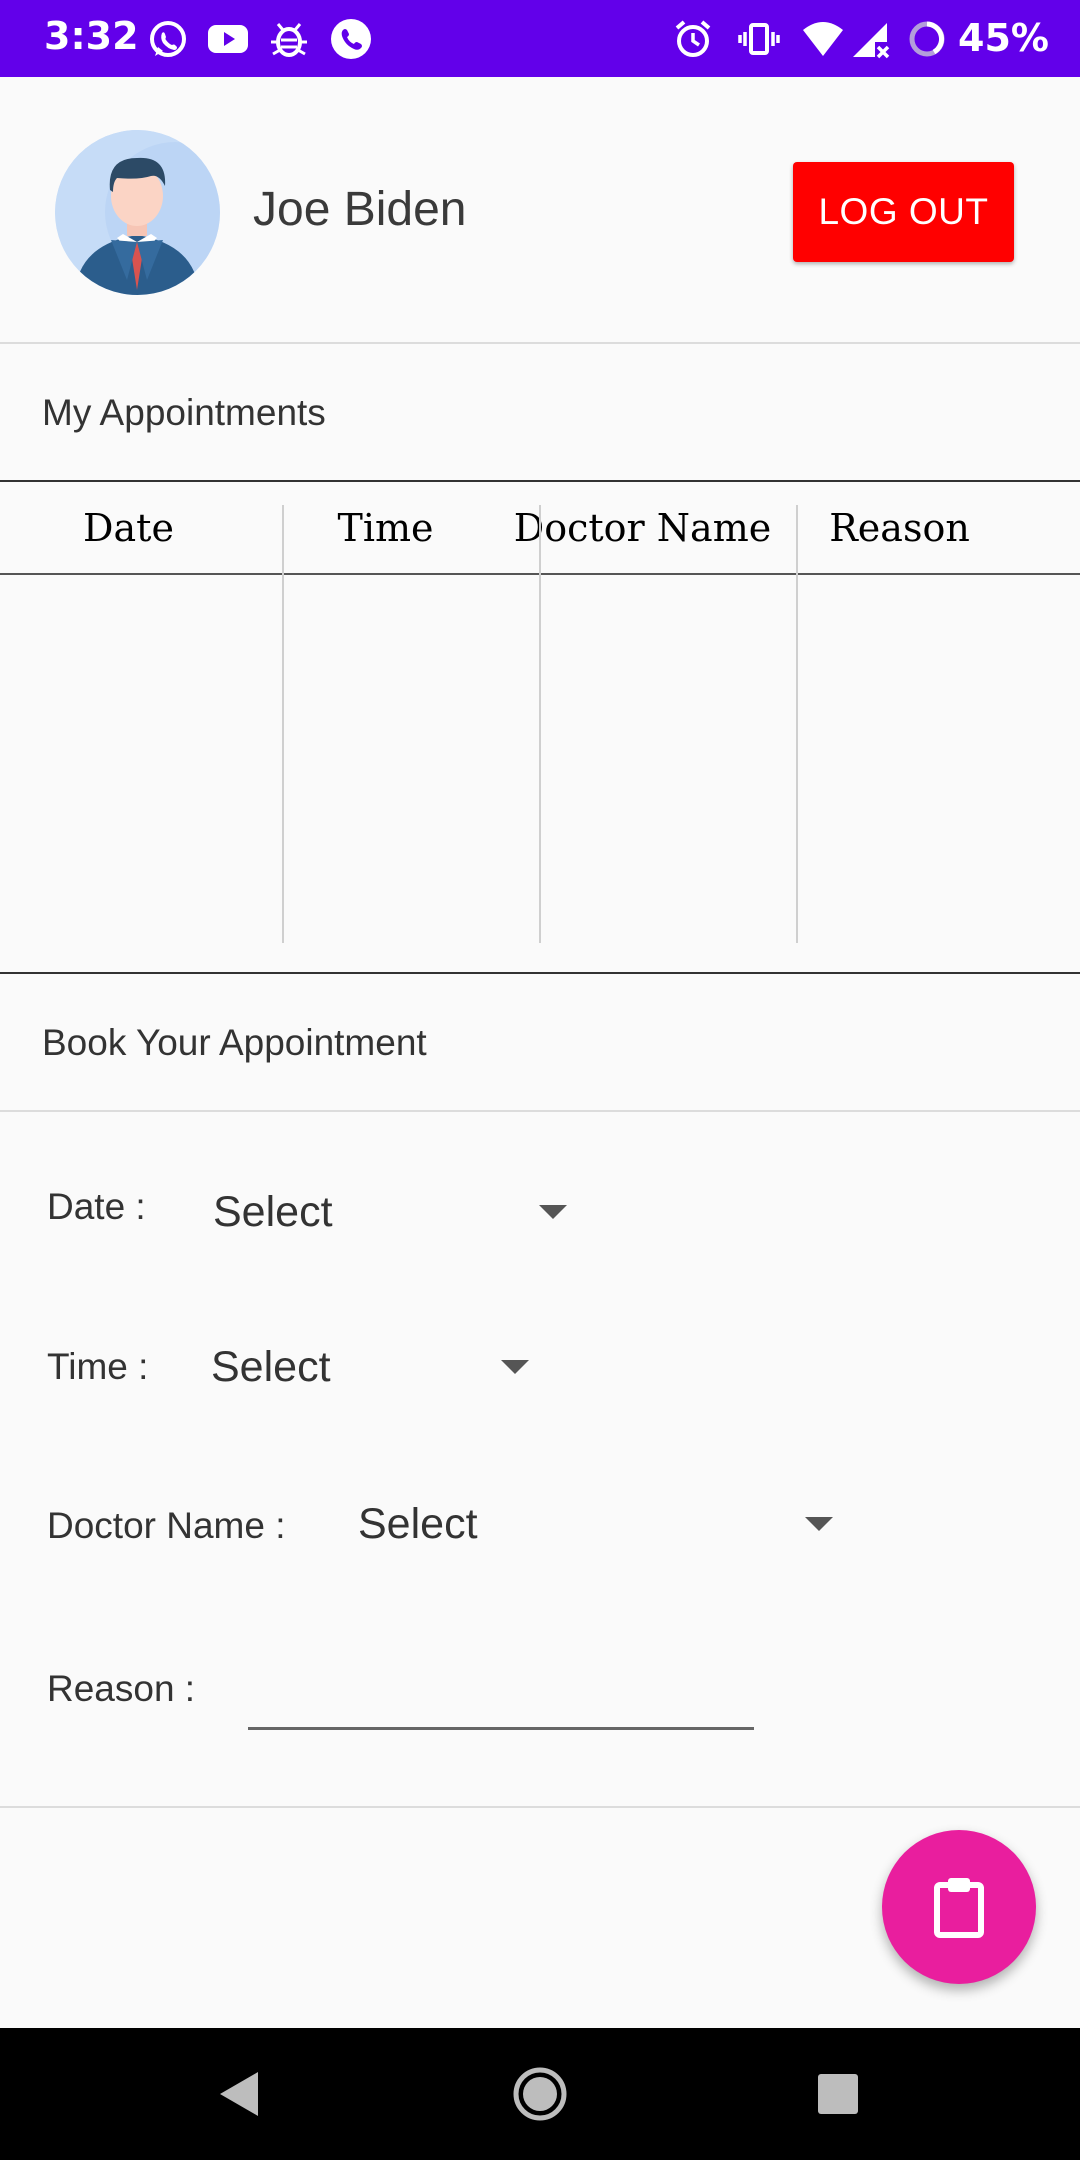 The width and height of the screenshot is (1080, 2160). What do you see at coordinates (759, 39) in the screenshot?
I see `vibrate-icon` at bounding box center [759, 39].